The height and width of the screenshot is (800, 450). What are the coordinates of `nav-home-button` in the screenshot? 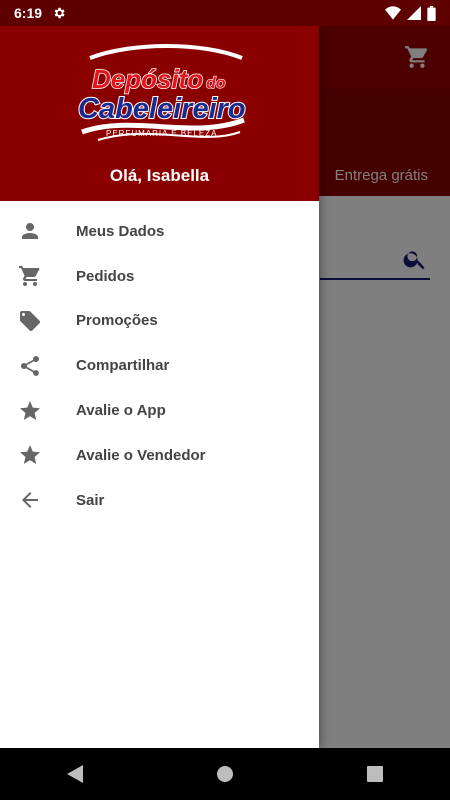 It's located at (225, 774).